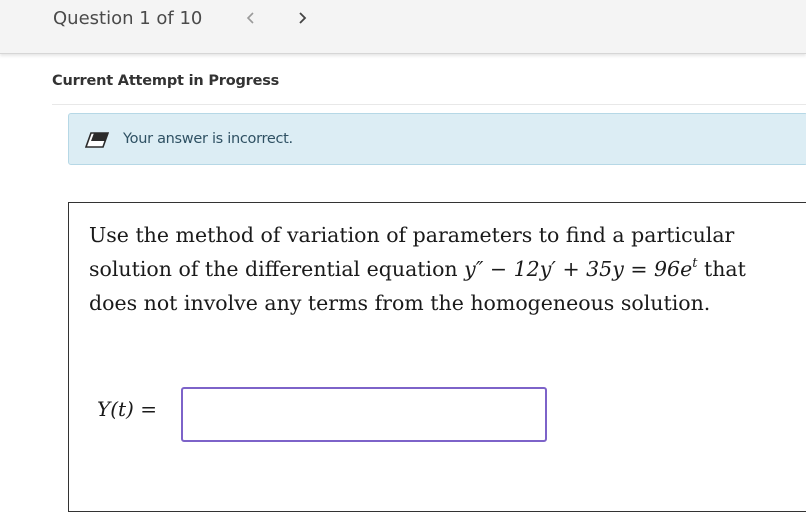 This screenshot has height=512, width=806. What do you see at coordinates (429, 104) in the screenshot?
I see `divider` at bounding box center [429, 104].